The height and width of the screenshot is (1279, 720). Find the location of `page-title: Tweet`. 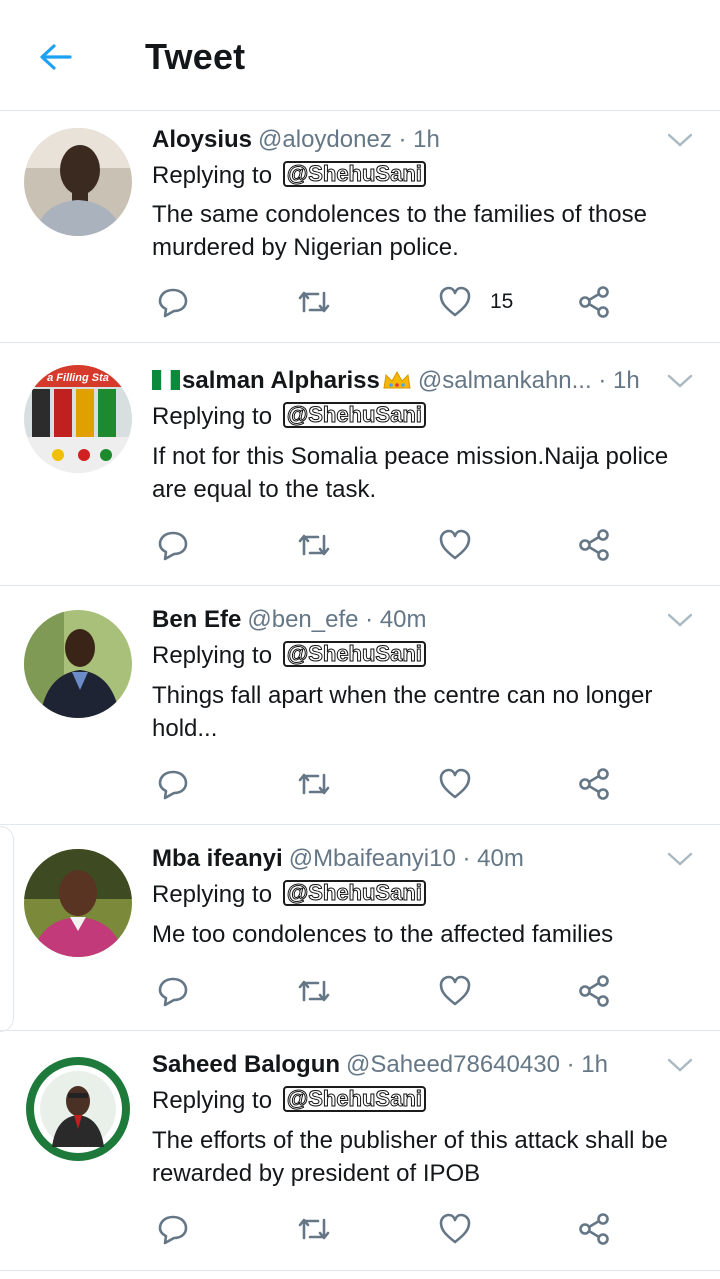

page-title: Tweet is located at coordinates (195, 56).